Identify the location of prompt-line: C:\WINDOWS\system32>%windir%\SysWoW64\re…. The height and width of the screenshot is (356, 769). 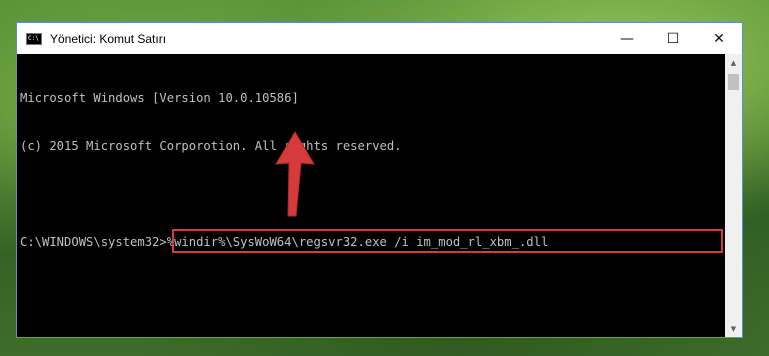
(372, 241).